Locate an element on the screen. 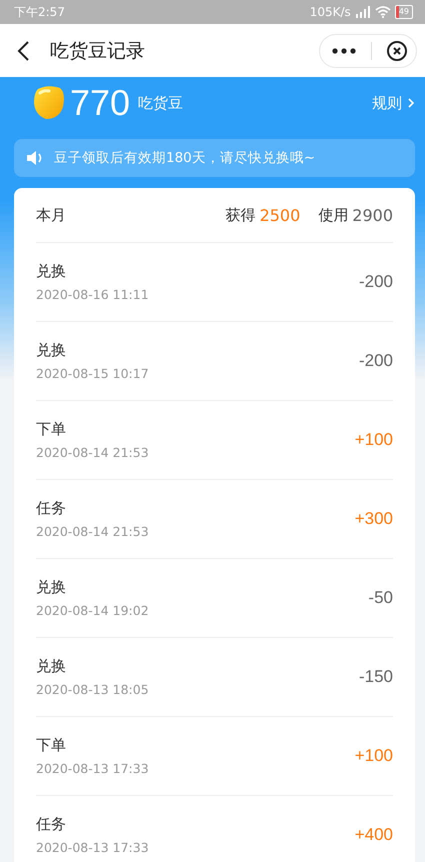 The image size is (425, 862). used-label: 使用 is located at coordinates (333, 215).